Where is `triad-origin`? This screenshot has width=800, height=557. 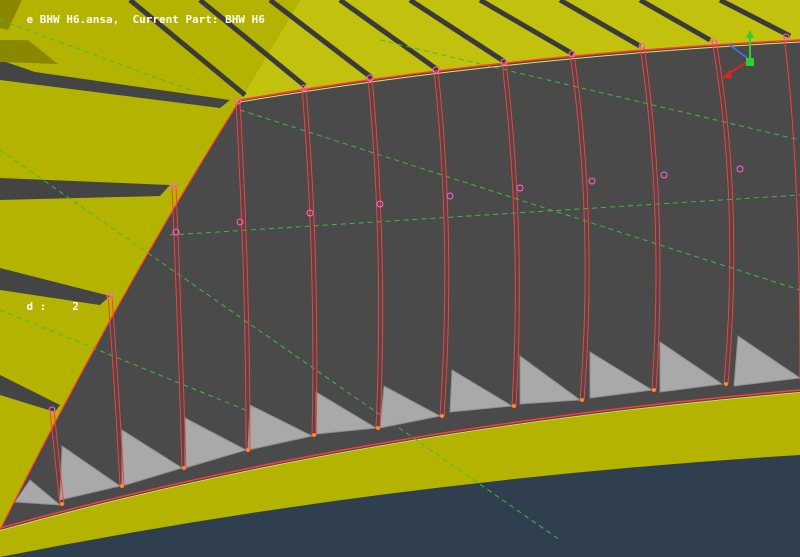 triad-origin is located at coordinates (750, 62).